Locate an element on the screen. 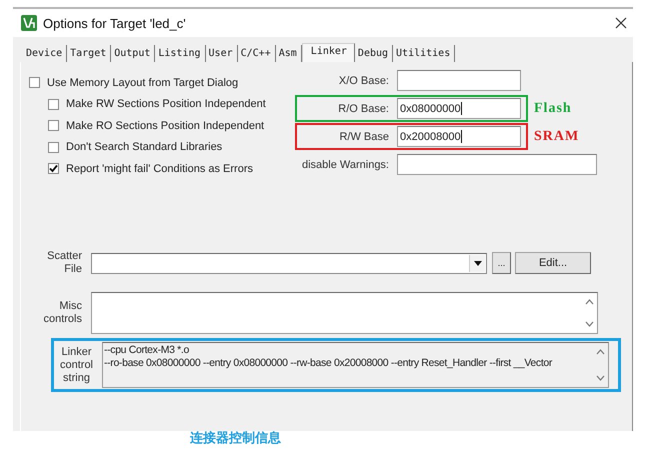 The image size is (650, 459). window-title: Options for Target 'led_c' is located at coordinates (115, 23).